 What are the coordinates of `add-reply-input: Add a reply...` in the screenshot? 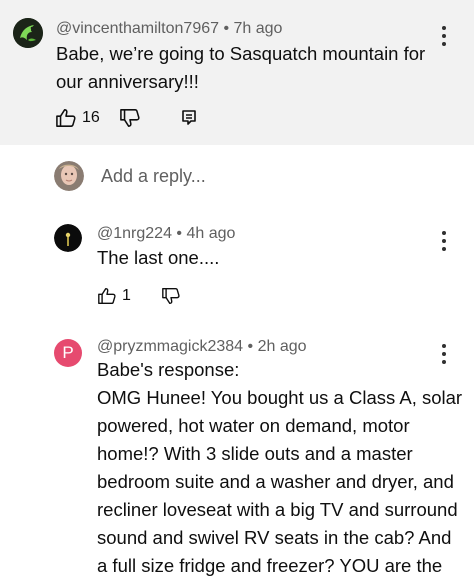 It's located at (153, 176).